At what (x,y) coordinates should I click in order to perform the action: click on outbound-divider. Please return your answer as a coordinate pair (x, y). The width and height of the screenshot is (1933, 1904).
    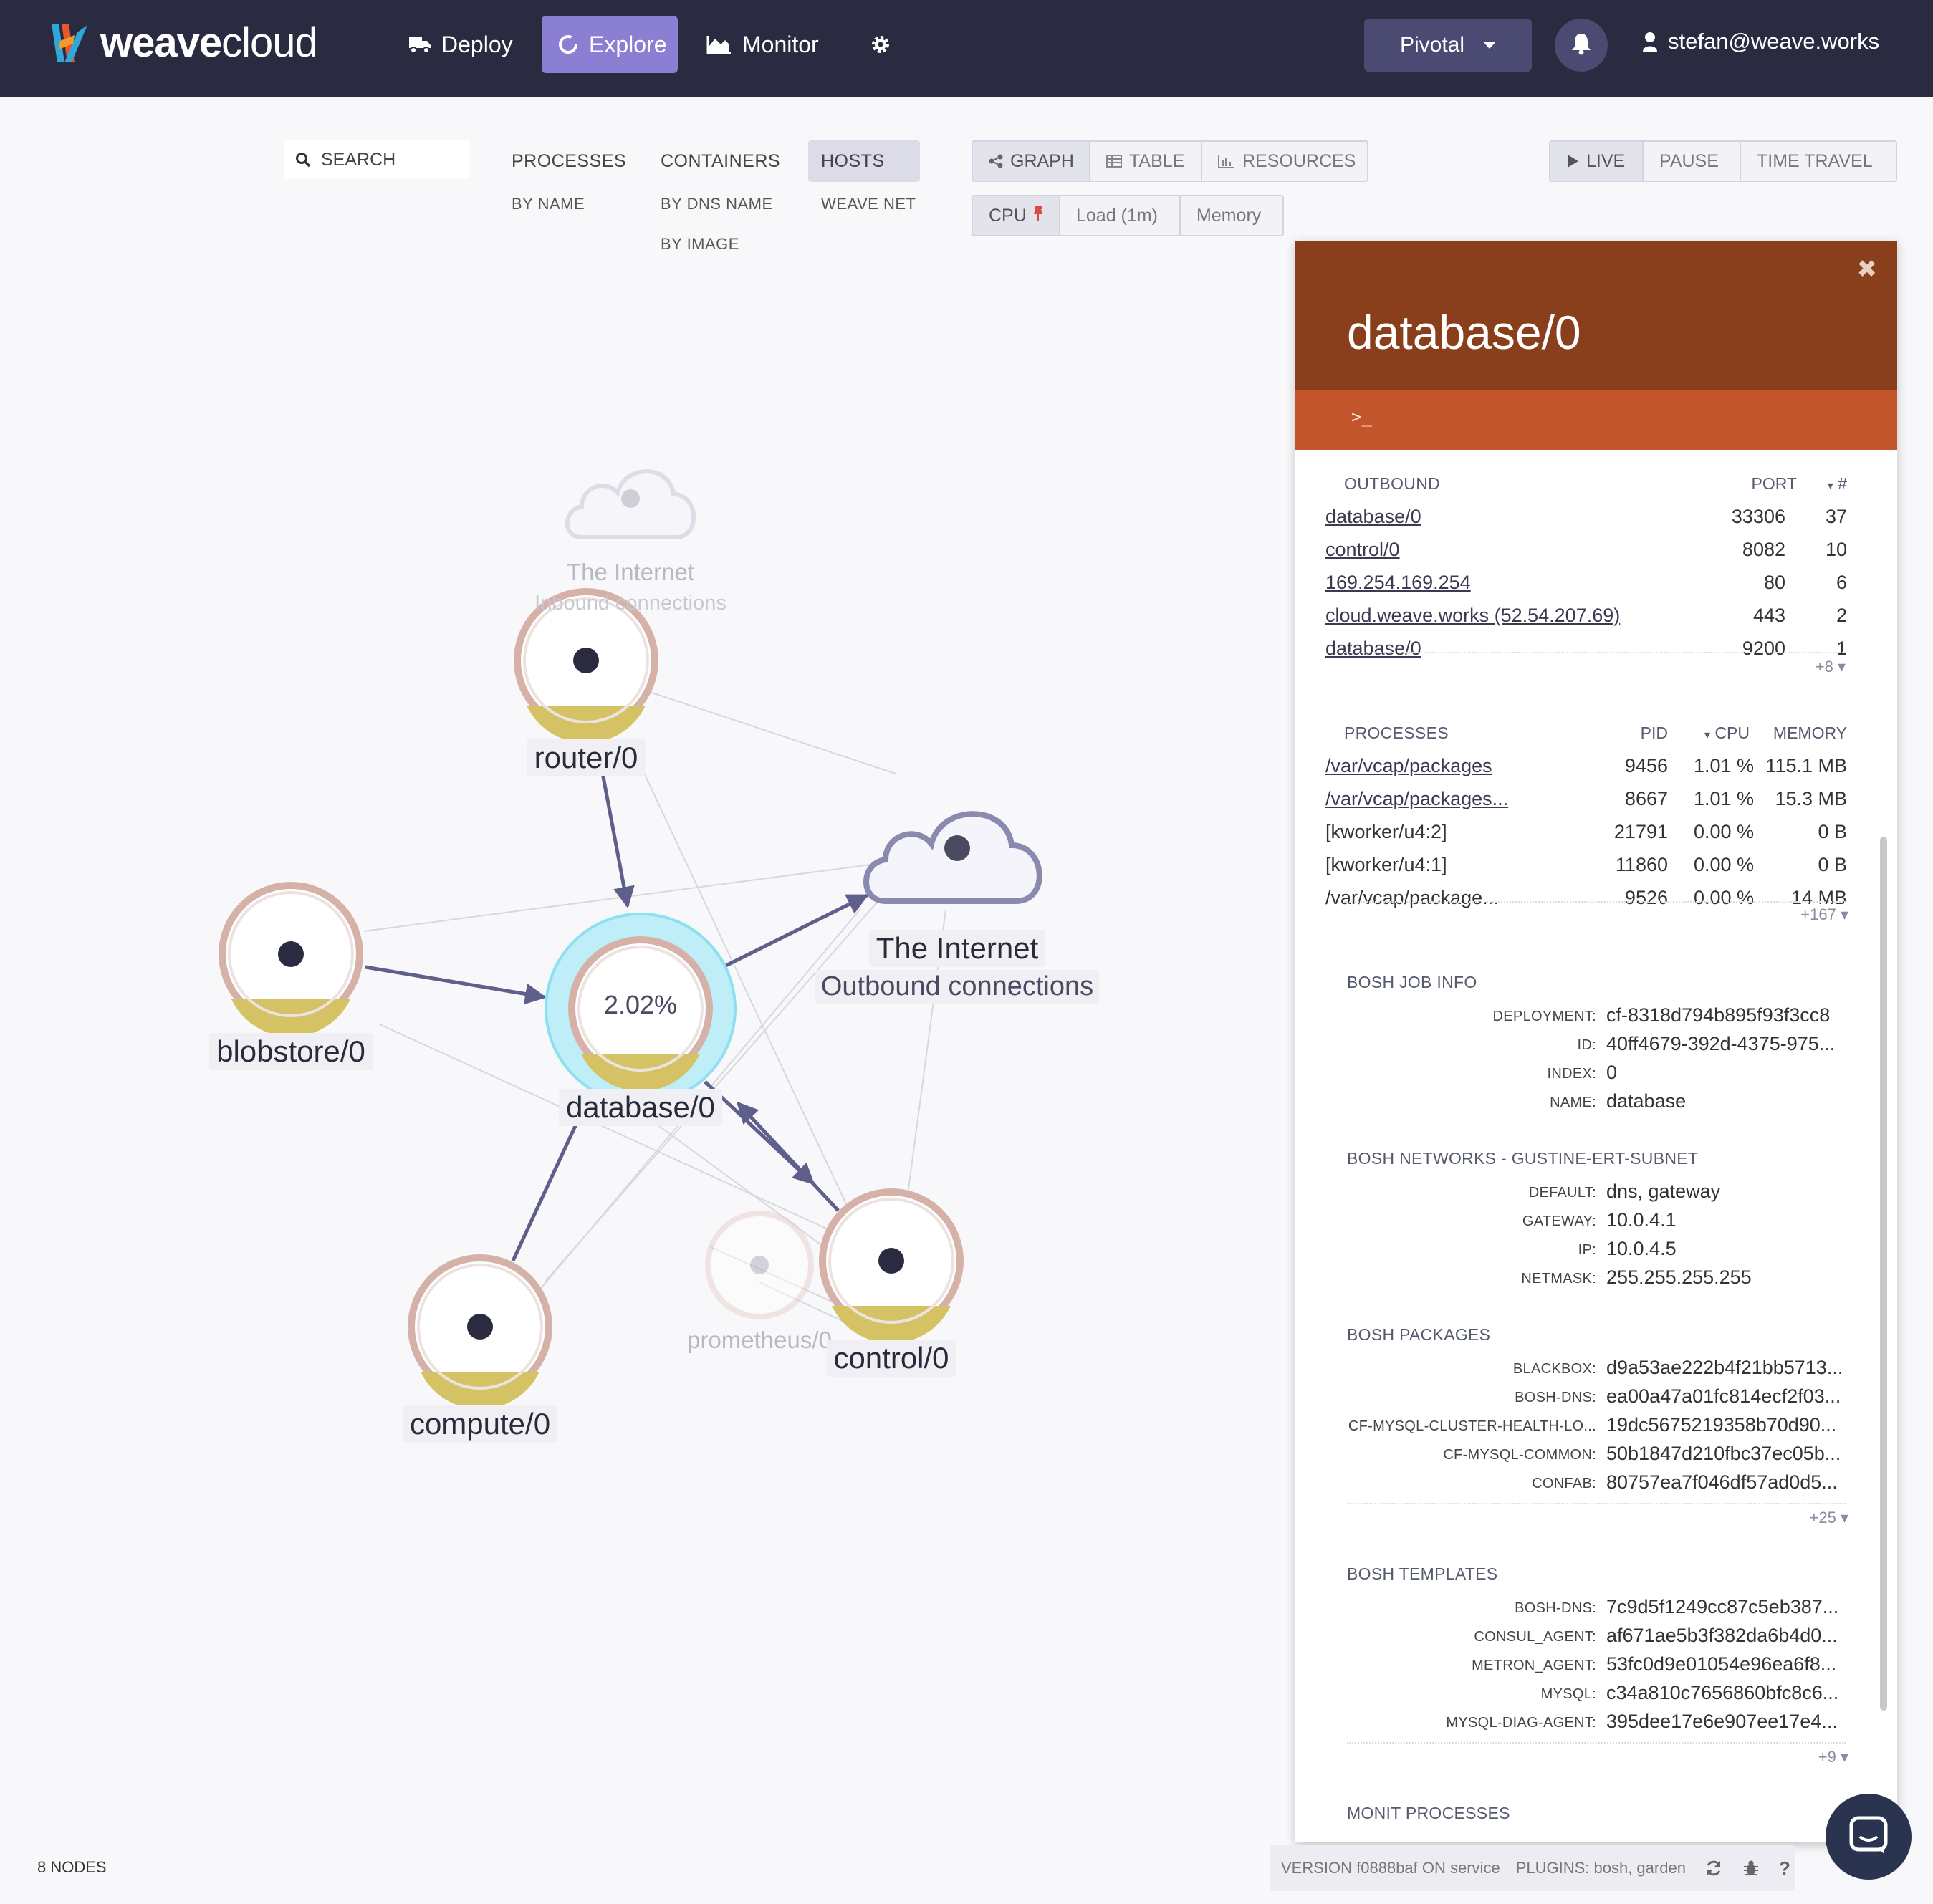
    Looking at the image, I should click on (1595, 652).